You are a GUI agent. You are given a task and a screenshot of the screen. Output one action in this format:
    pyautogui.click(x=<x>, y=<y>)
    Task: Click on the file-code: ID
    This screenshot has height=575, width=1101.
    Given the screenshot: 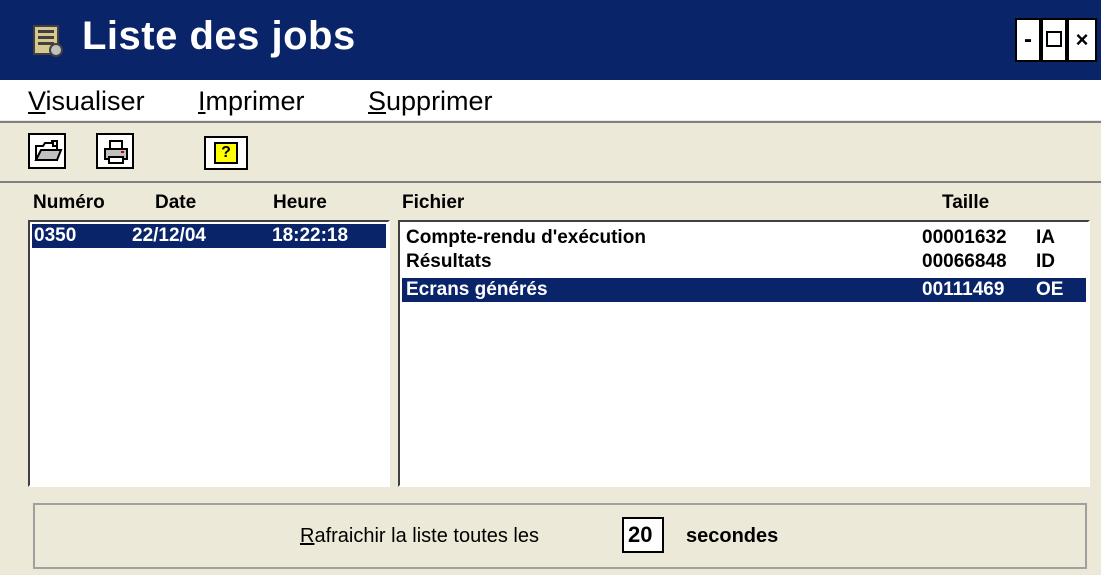 What is the action you would take?
    pyautogui.click(x=1045, y=261)
    